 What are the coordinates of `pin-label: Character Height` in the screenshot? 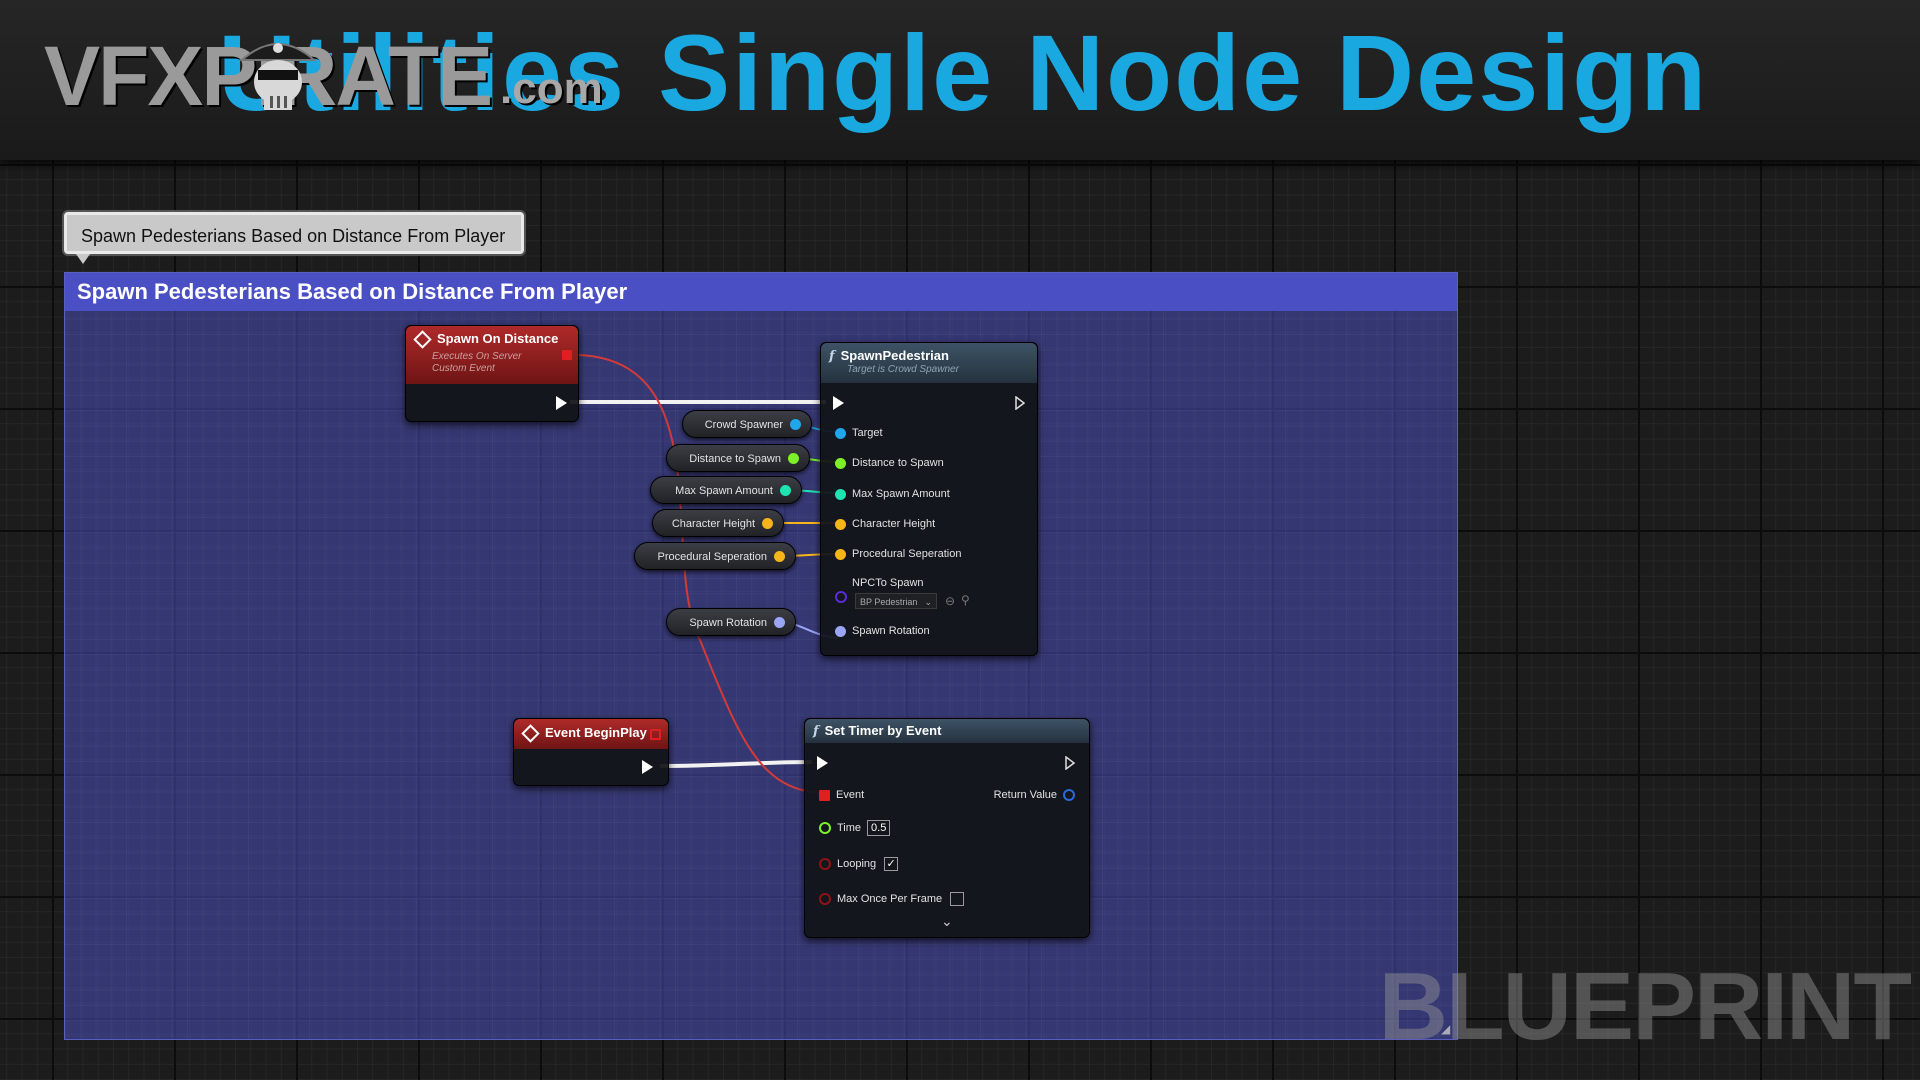 It's located at (894, 524).